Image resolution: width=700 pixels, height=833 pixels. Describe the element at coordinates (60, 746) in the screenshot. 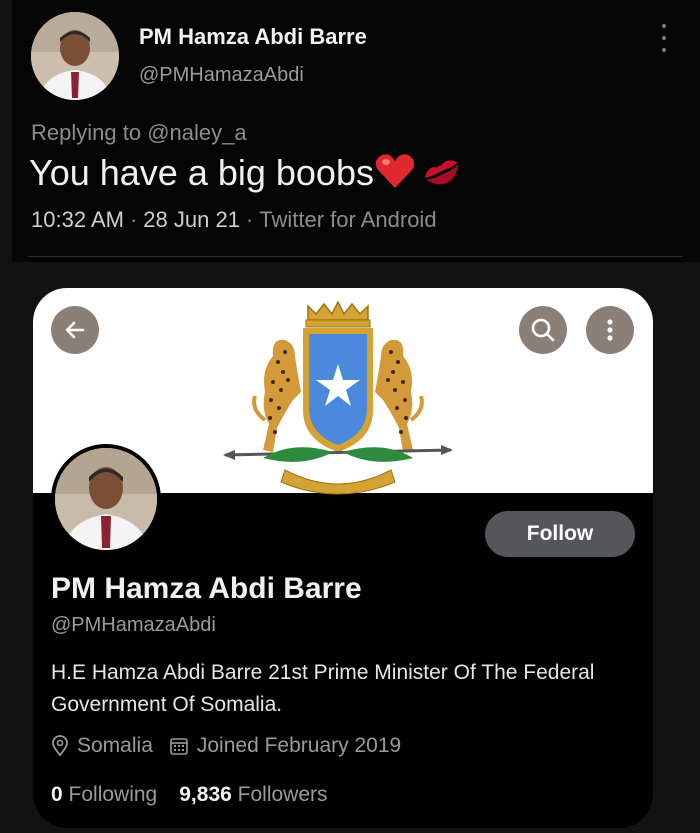

I see `location-pin-icon` at that location.